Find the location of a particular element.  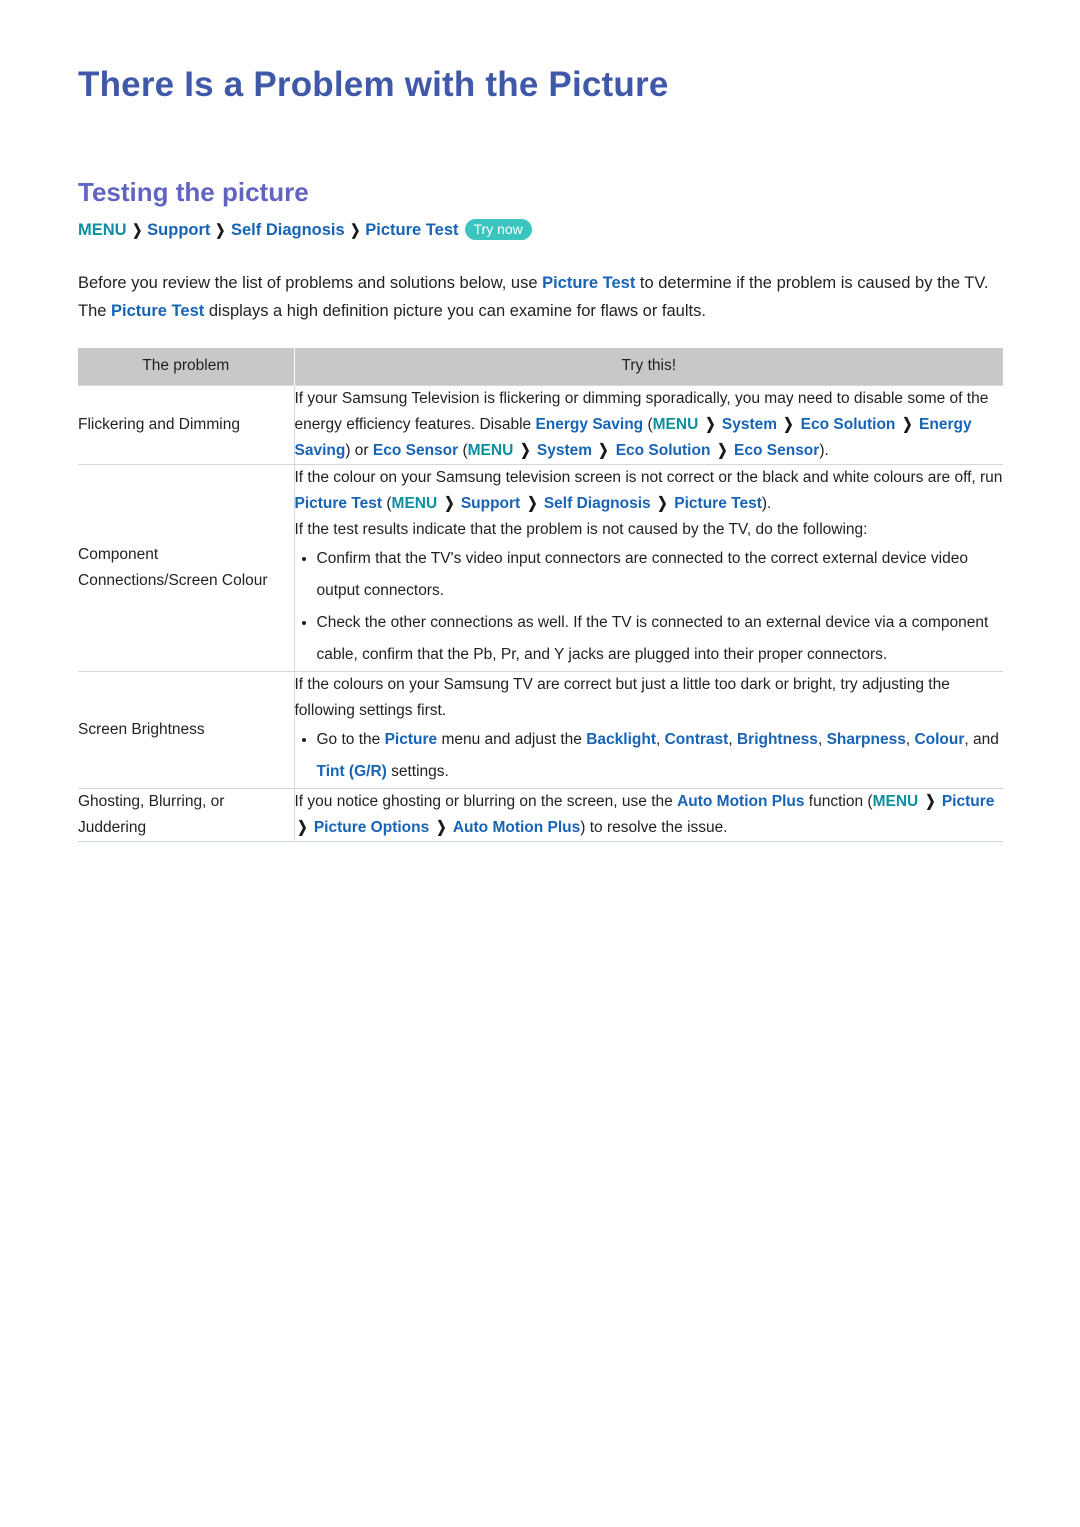

breadcrumb-menu: MENU is located at coordinates (102, 230).